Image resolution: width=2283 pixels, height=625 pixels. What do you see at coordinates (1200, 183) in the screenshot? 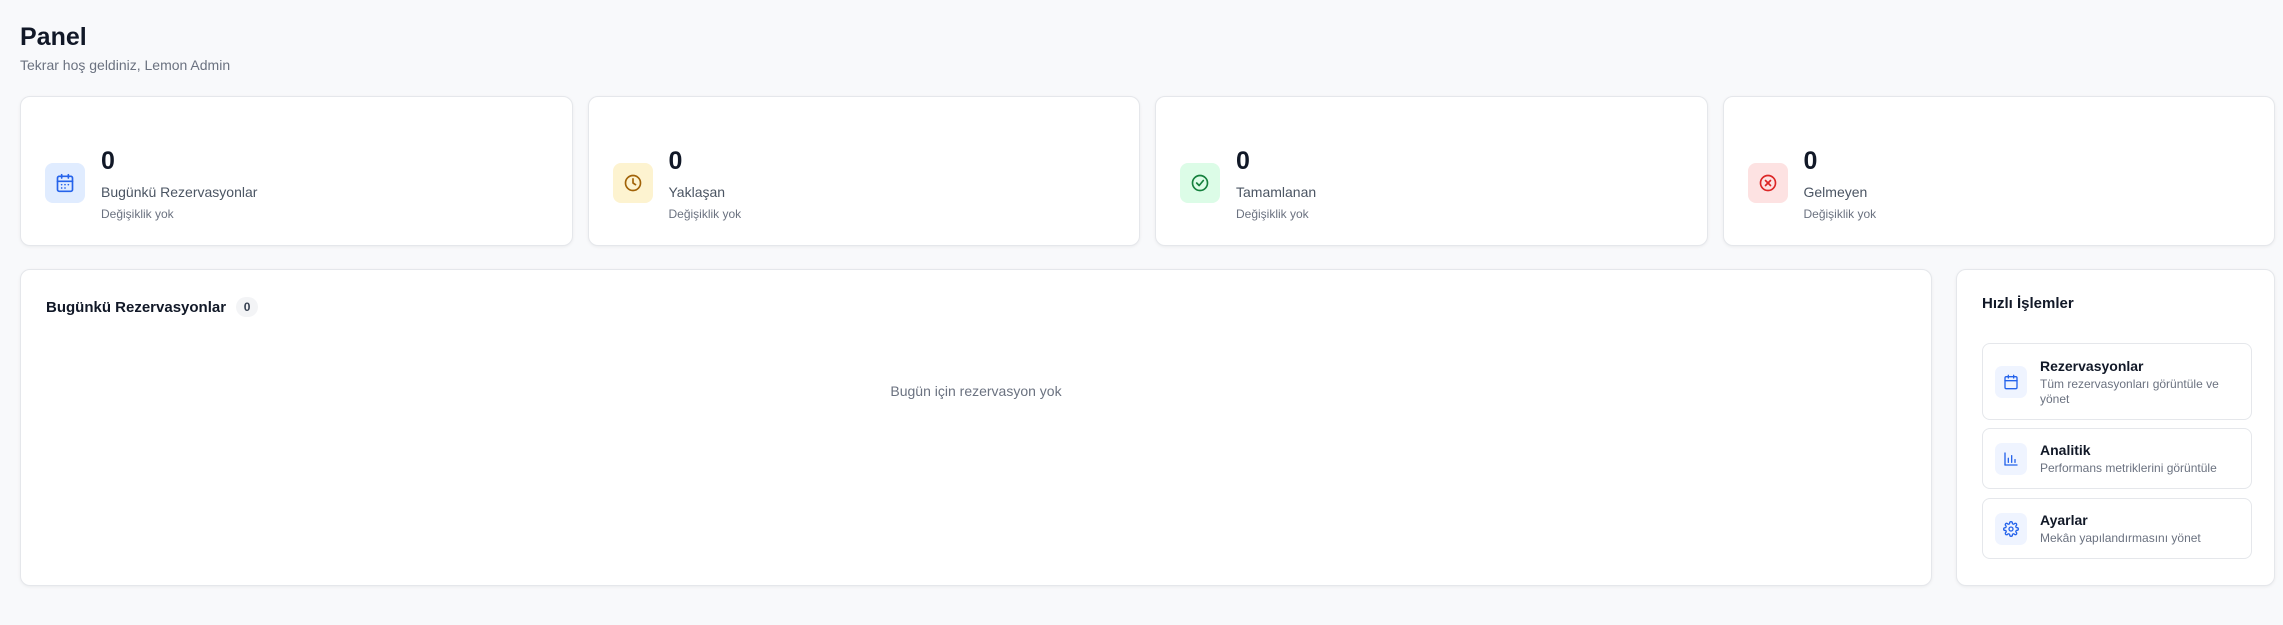
I see `check-circle-icon` at bounding box center [1200, 183].